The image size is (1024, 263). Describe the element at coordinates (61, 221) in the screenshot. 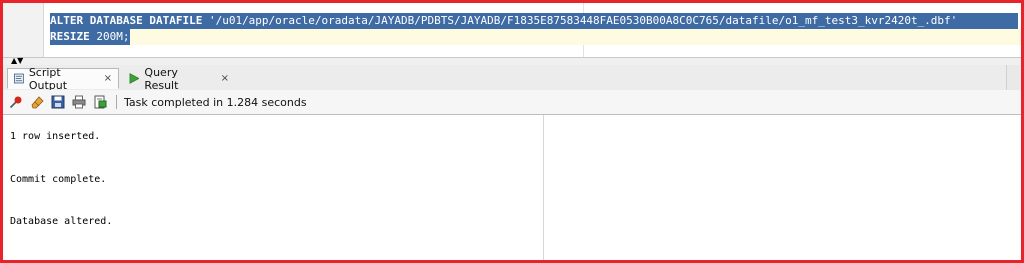

I see `output-line: Database altered.` at that location.